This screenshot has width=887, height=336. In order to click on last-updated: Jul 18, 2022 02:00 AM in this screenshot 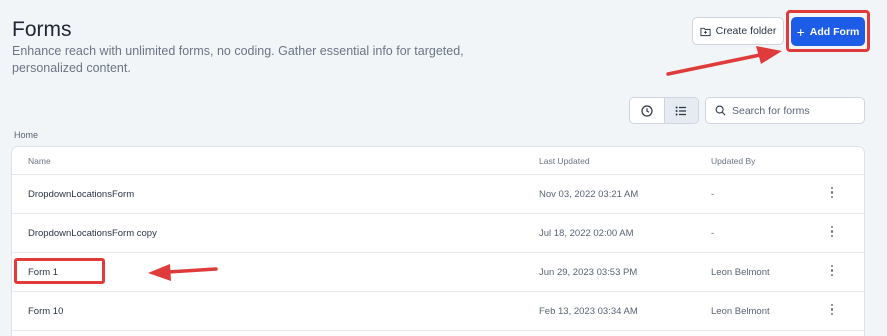, I will do `click(586, 233)`.